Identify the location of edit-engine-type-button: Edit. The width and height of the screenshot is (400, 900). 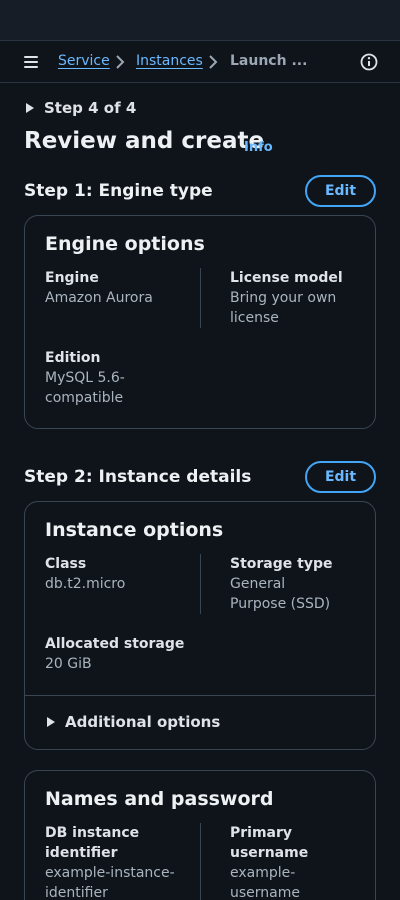
(340, 191).